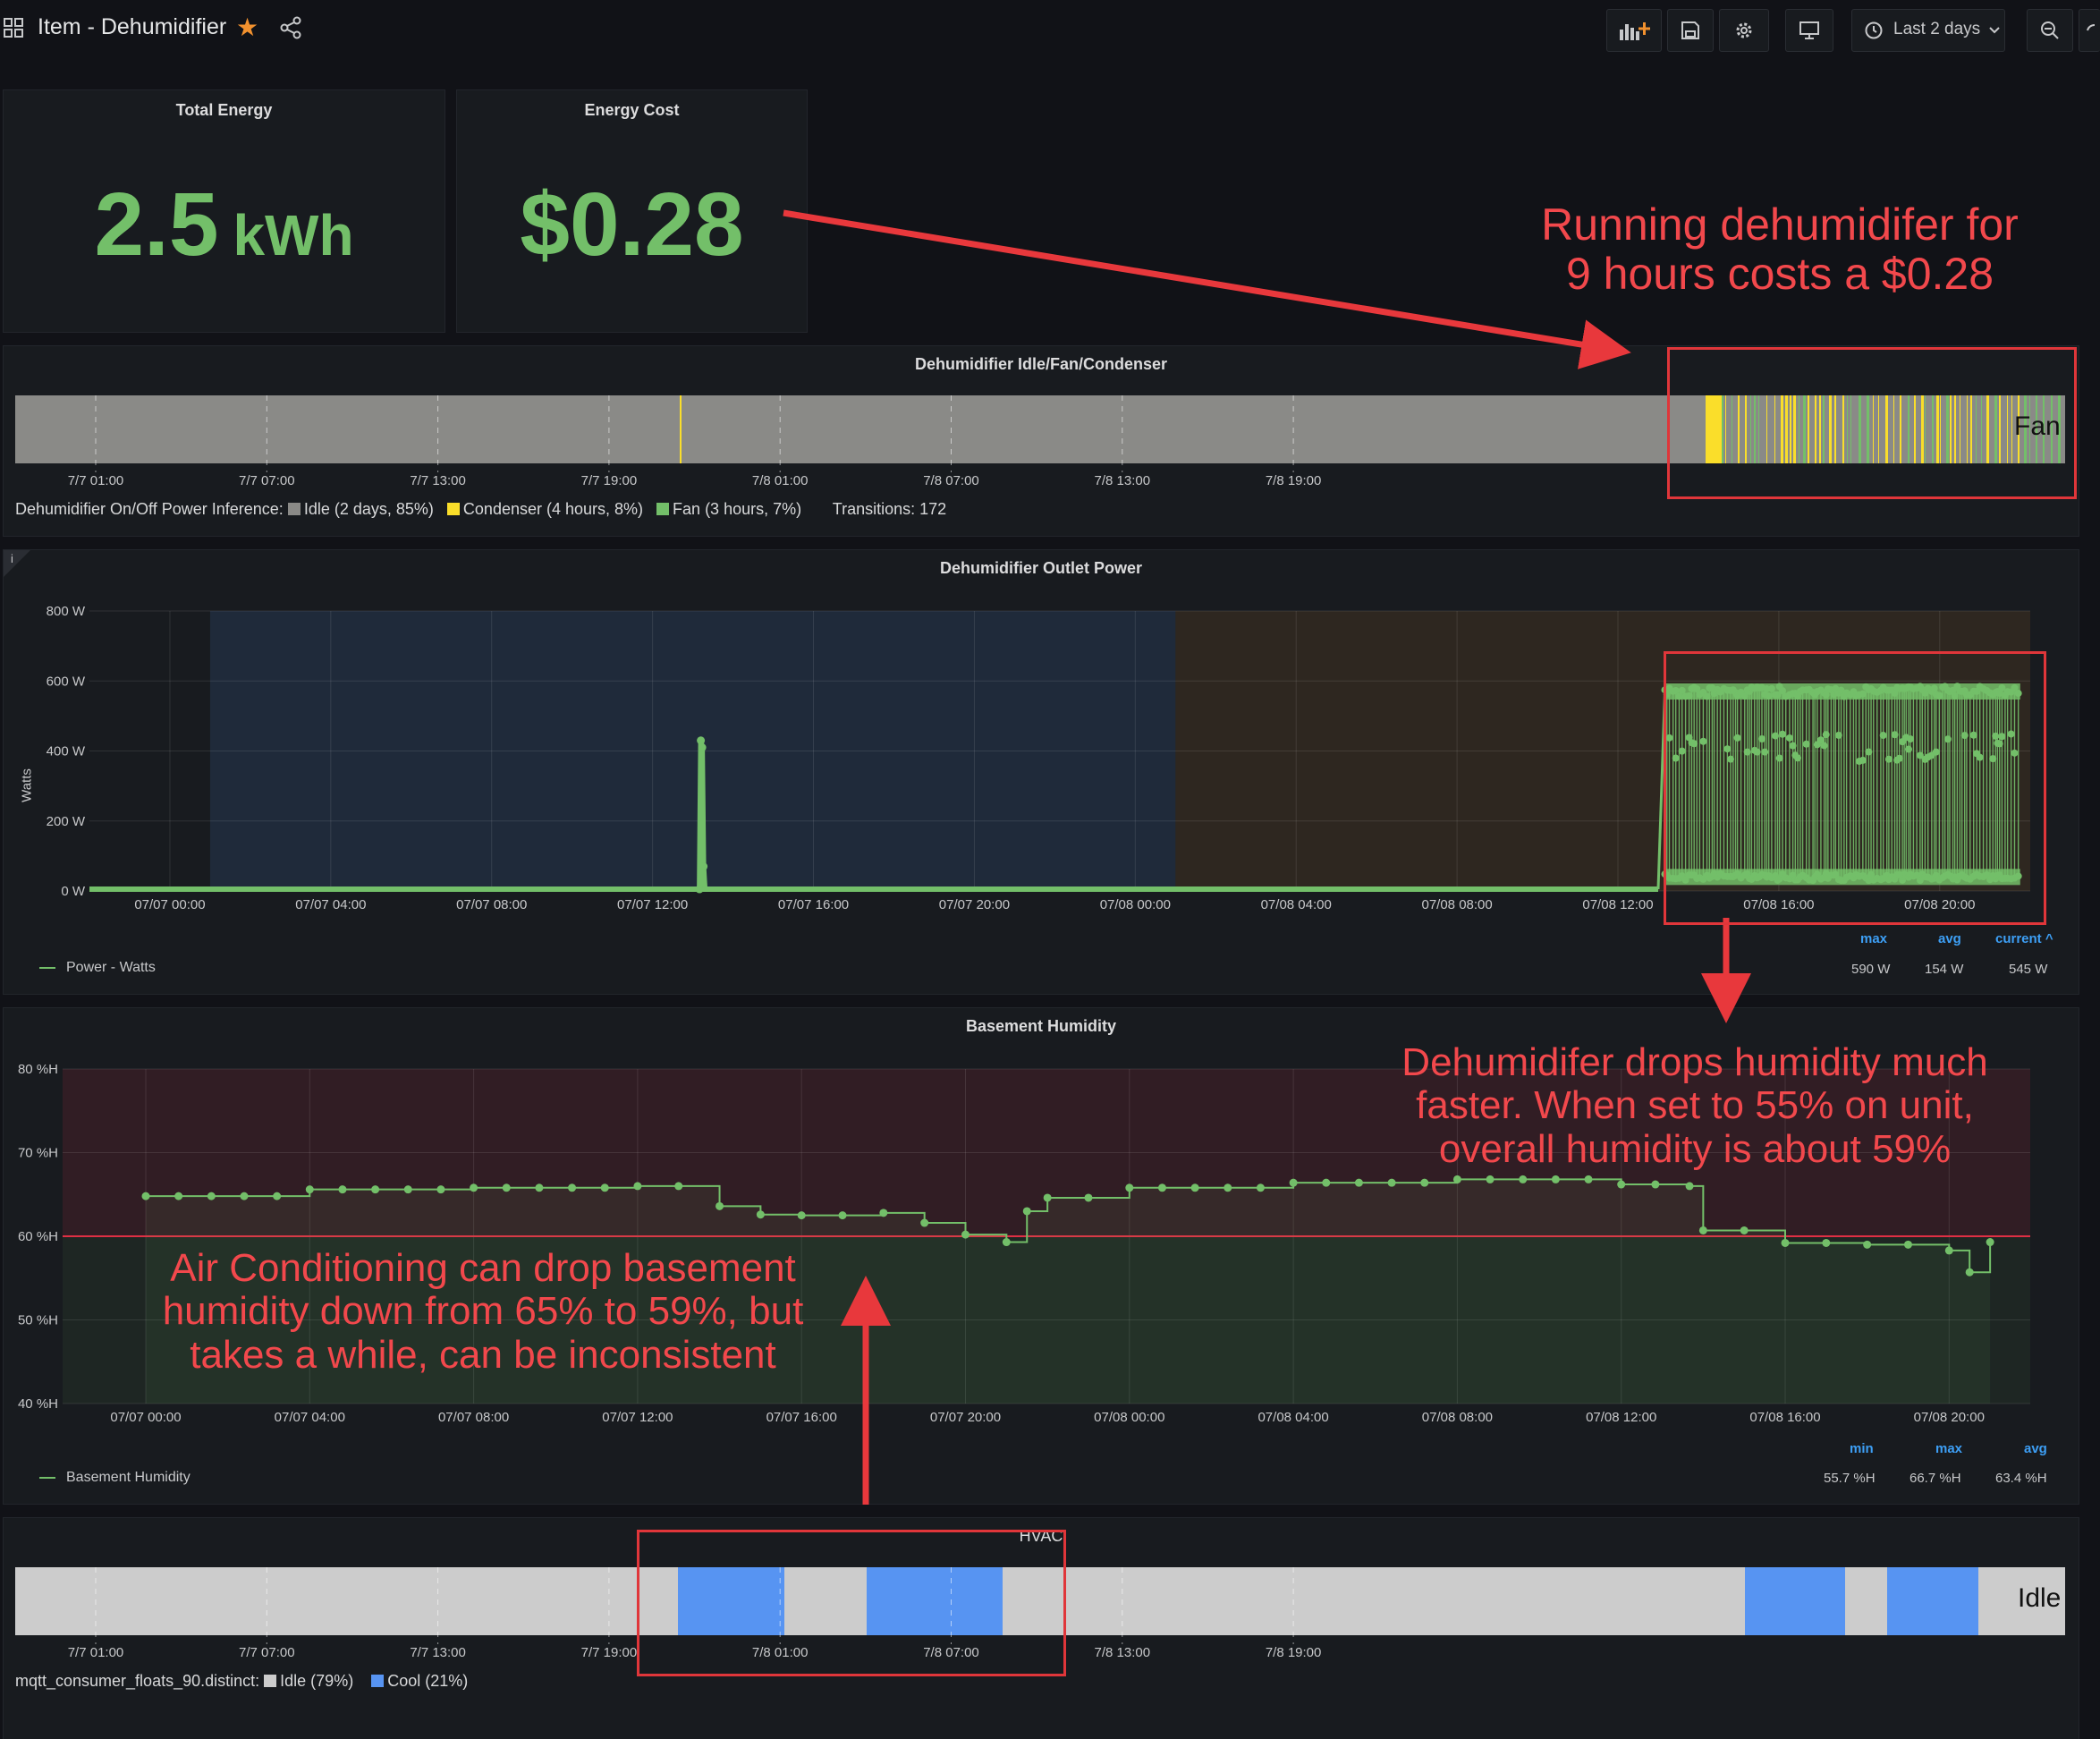 Image resolution: width=2100 pixels, height=1739 pixels. What do you see at coordinates (851, 1603) in the screenshot?
I see `annotation-box-hvac` at bounding box center [851, 1603].